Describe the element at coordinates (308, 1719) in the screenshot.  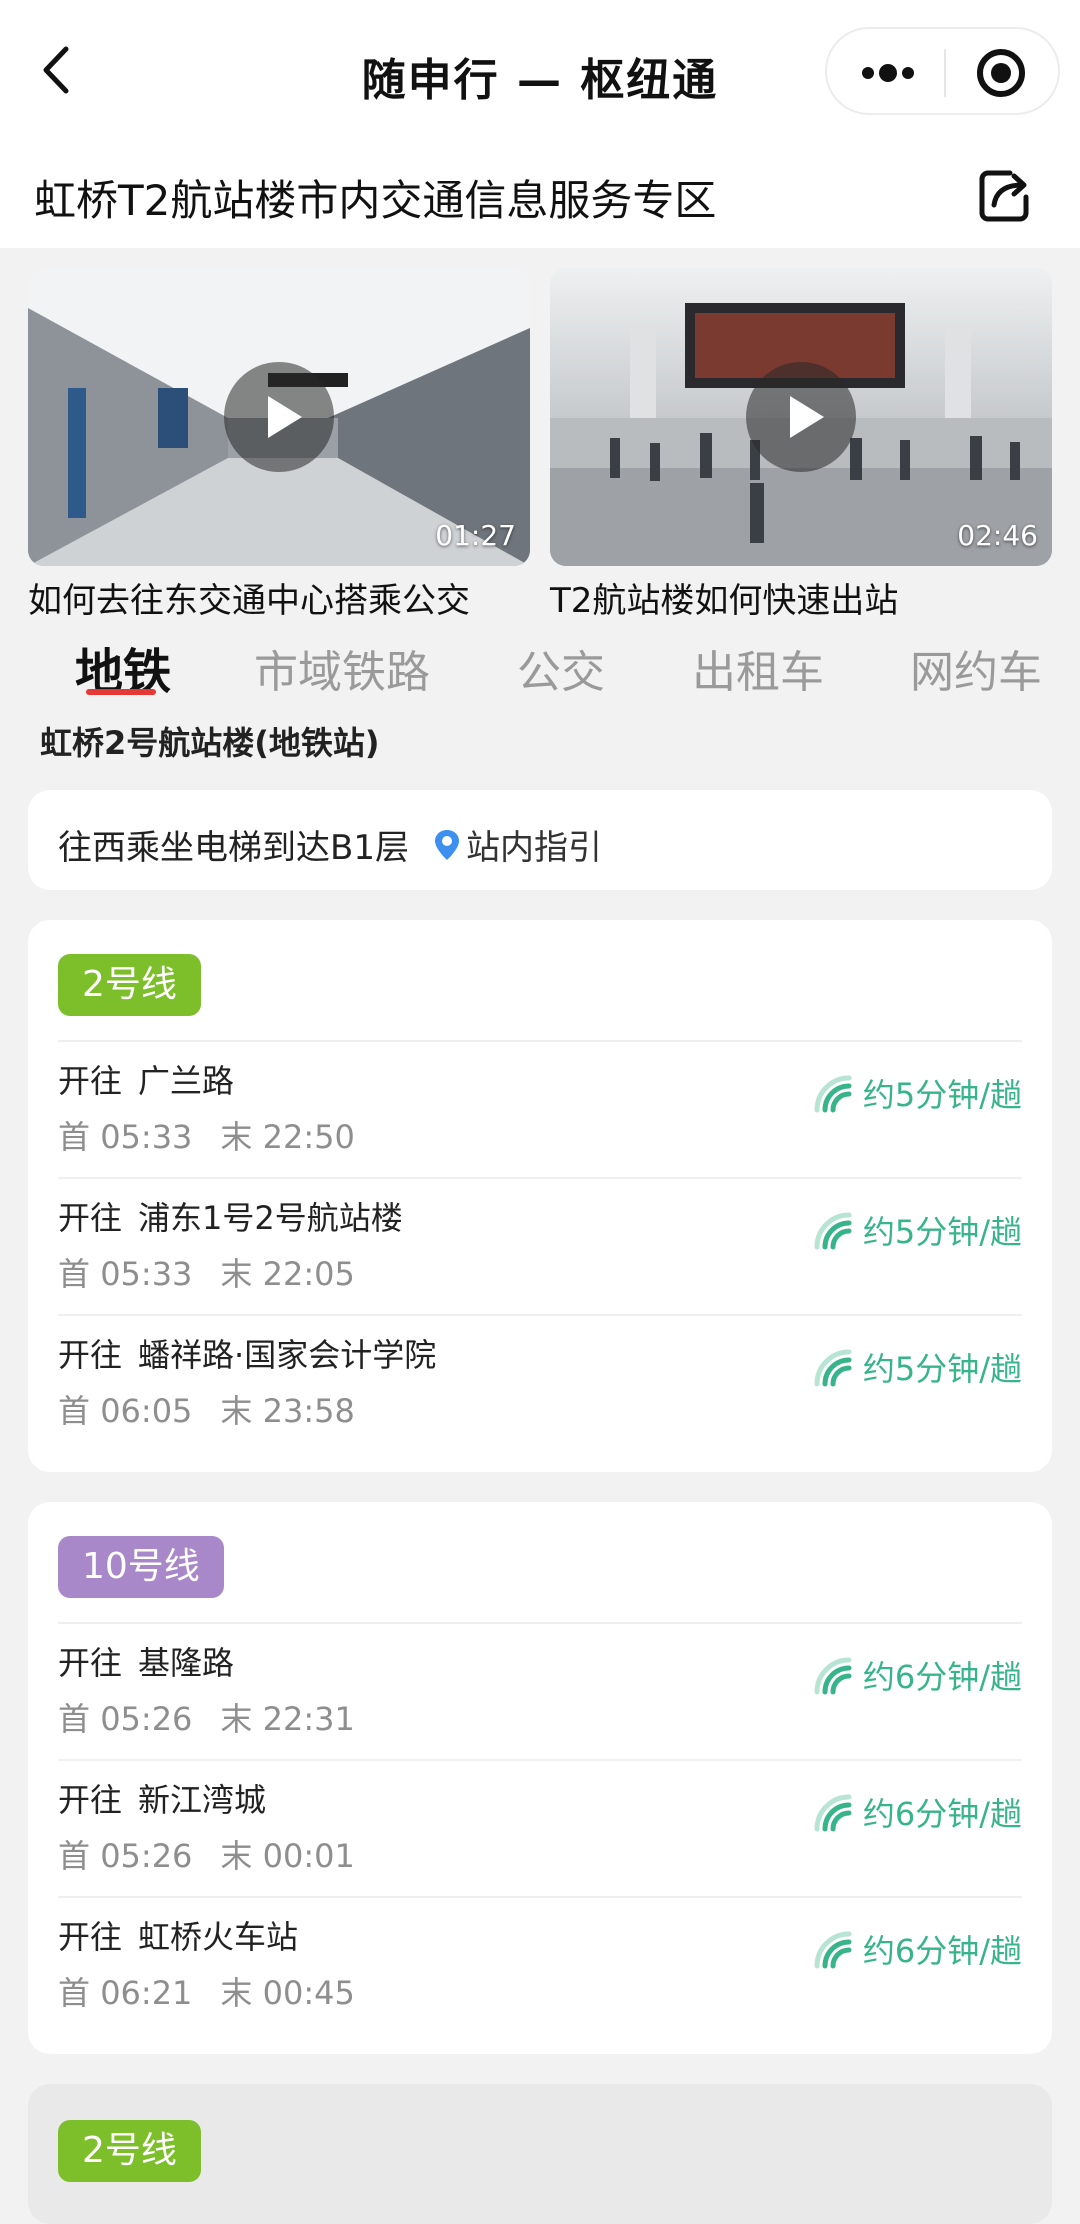
I see `last-train-time: 22:31` at that location.